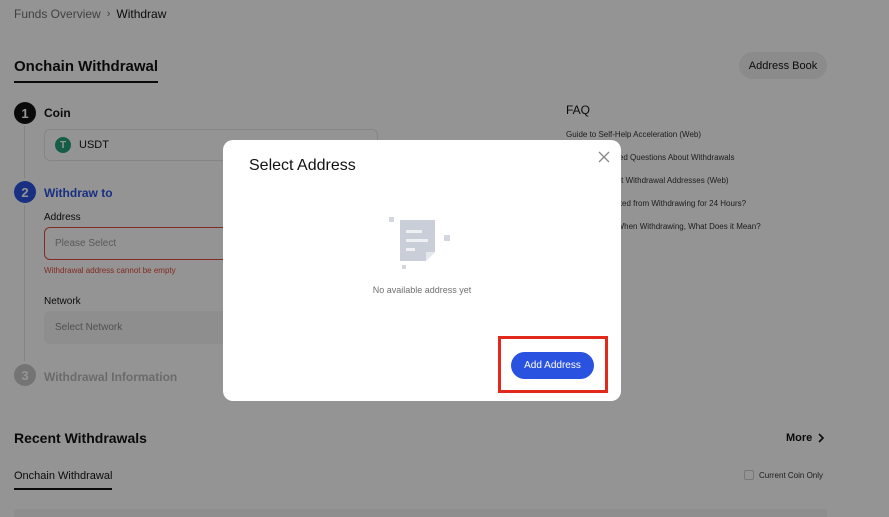 The height and width of the screenshot is (517, 889). What do you see at coordinates (302, 165) in the screenshot?
I see `modal-title: Select Address` at bounding box center [302, 165].